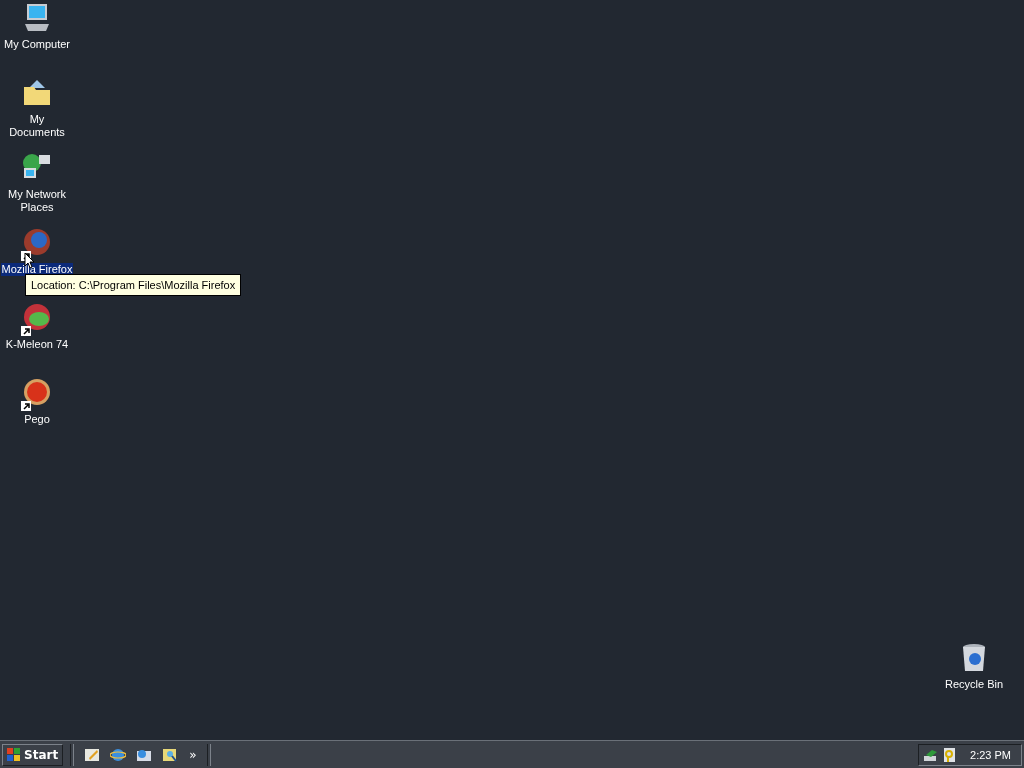  What do you see at coordinates (37, 126) in the screenshot?
I see `icon-label: My Documents` at bounding box center [37, 126].